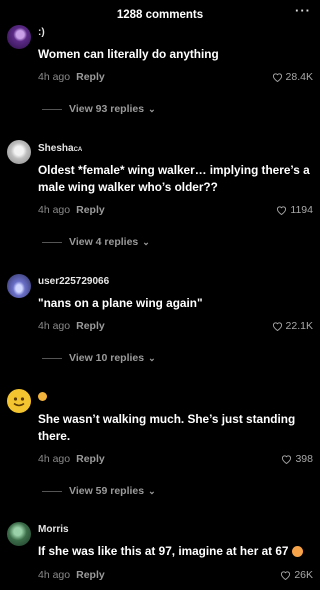 The image size is (320, 590). What do you see at coordinates (107, 109) in the screenshot?
I see `view-replies-label: View 93 replies` at bounding box center [107, 109].